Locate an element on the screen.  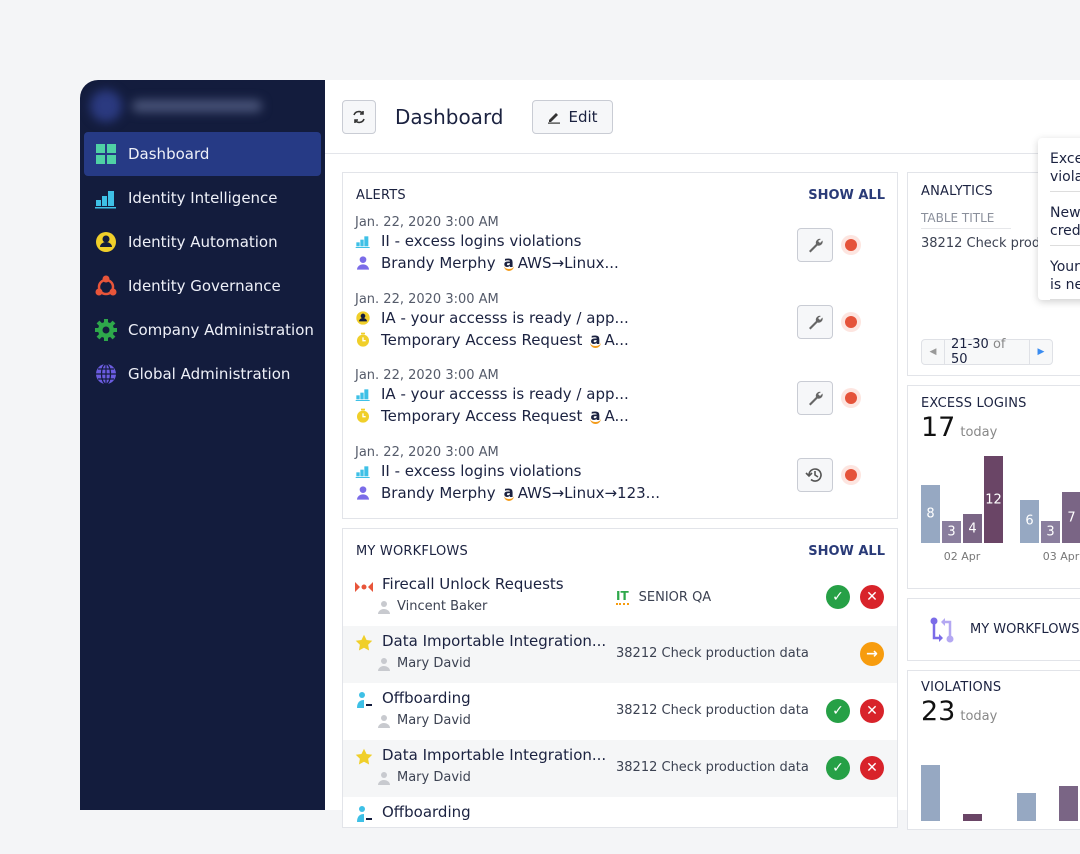
bar-value-label: 8 is located at coordinates (930, 514).